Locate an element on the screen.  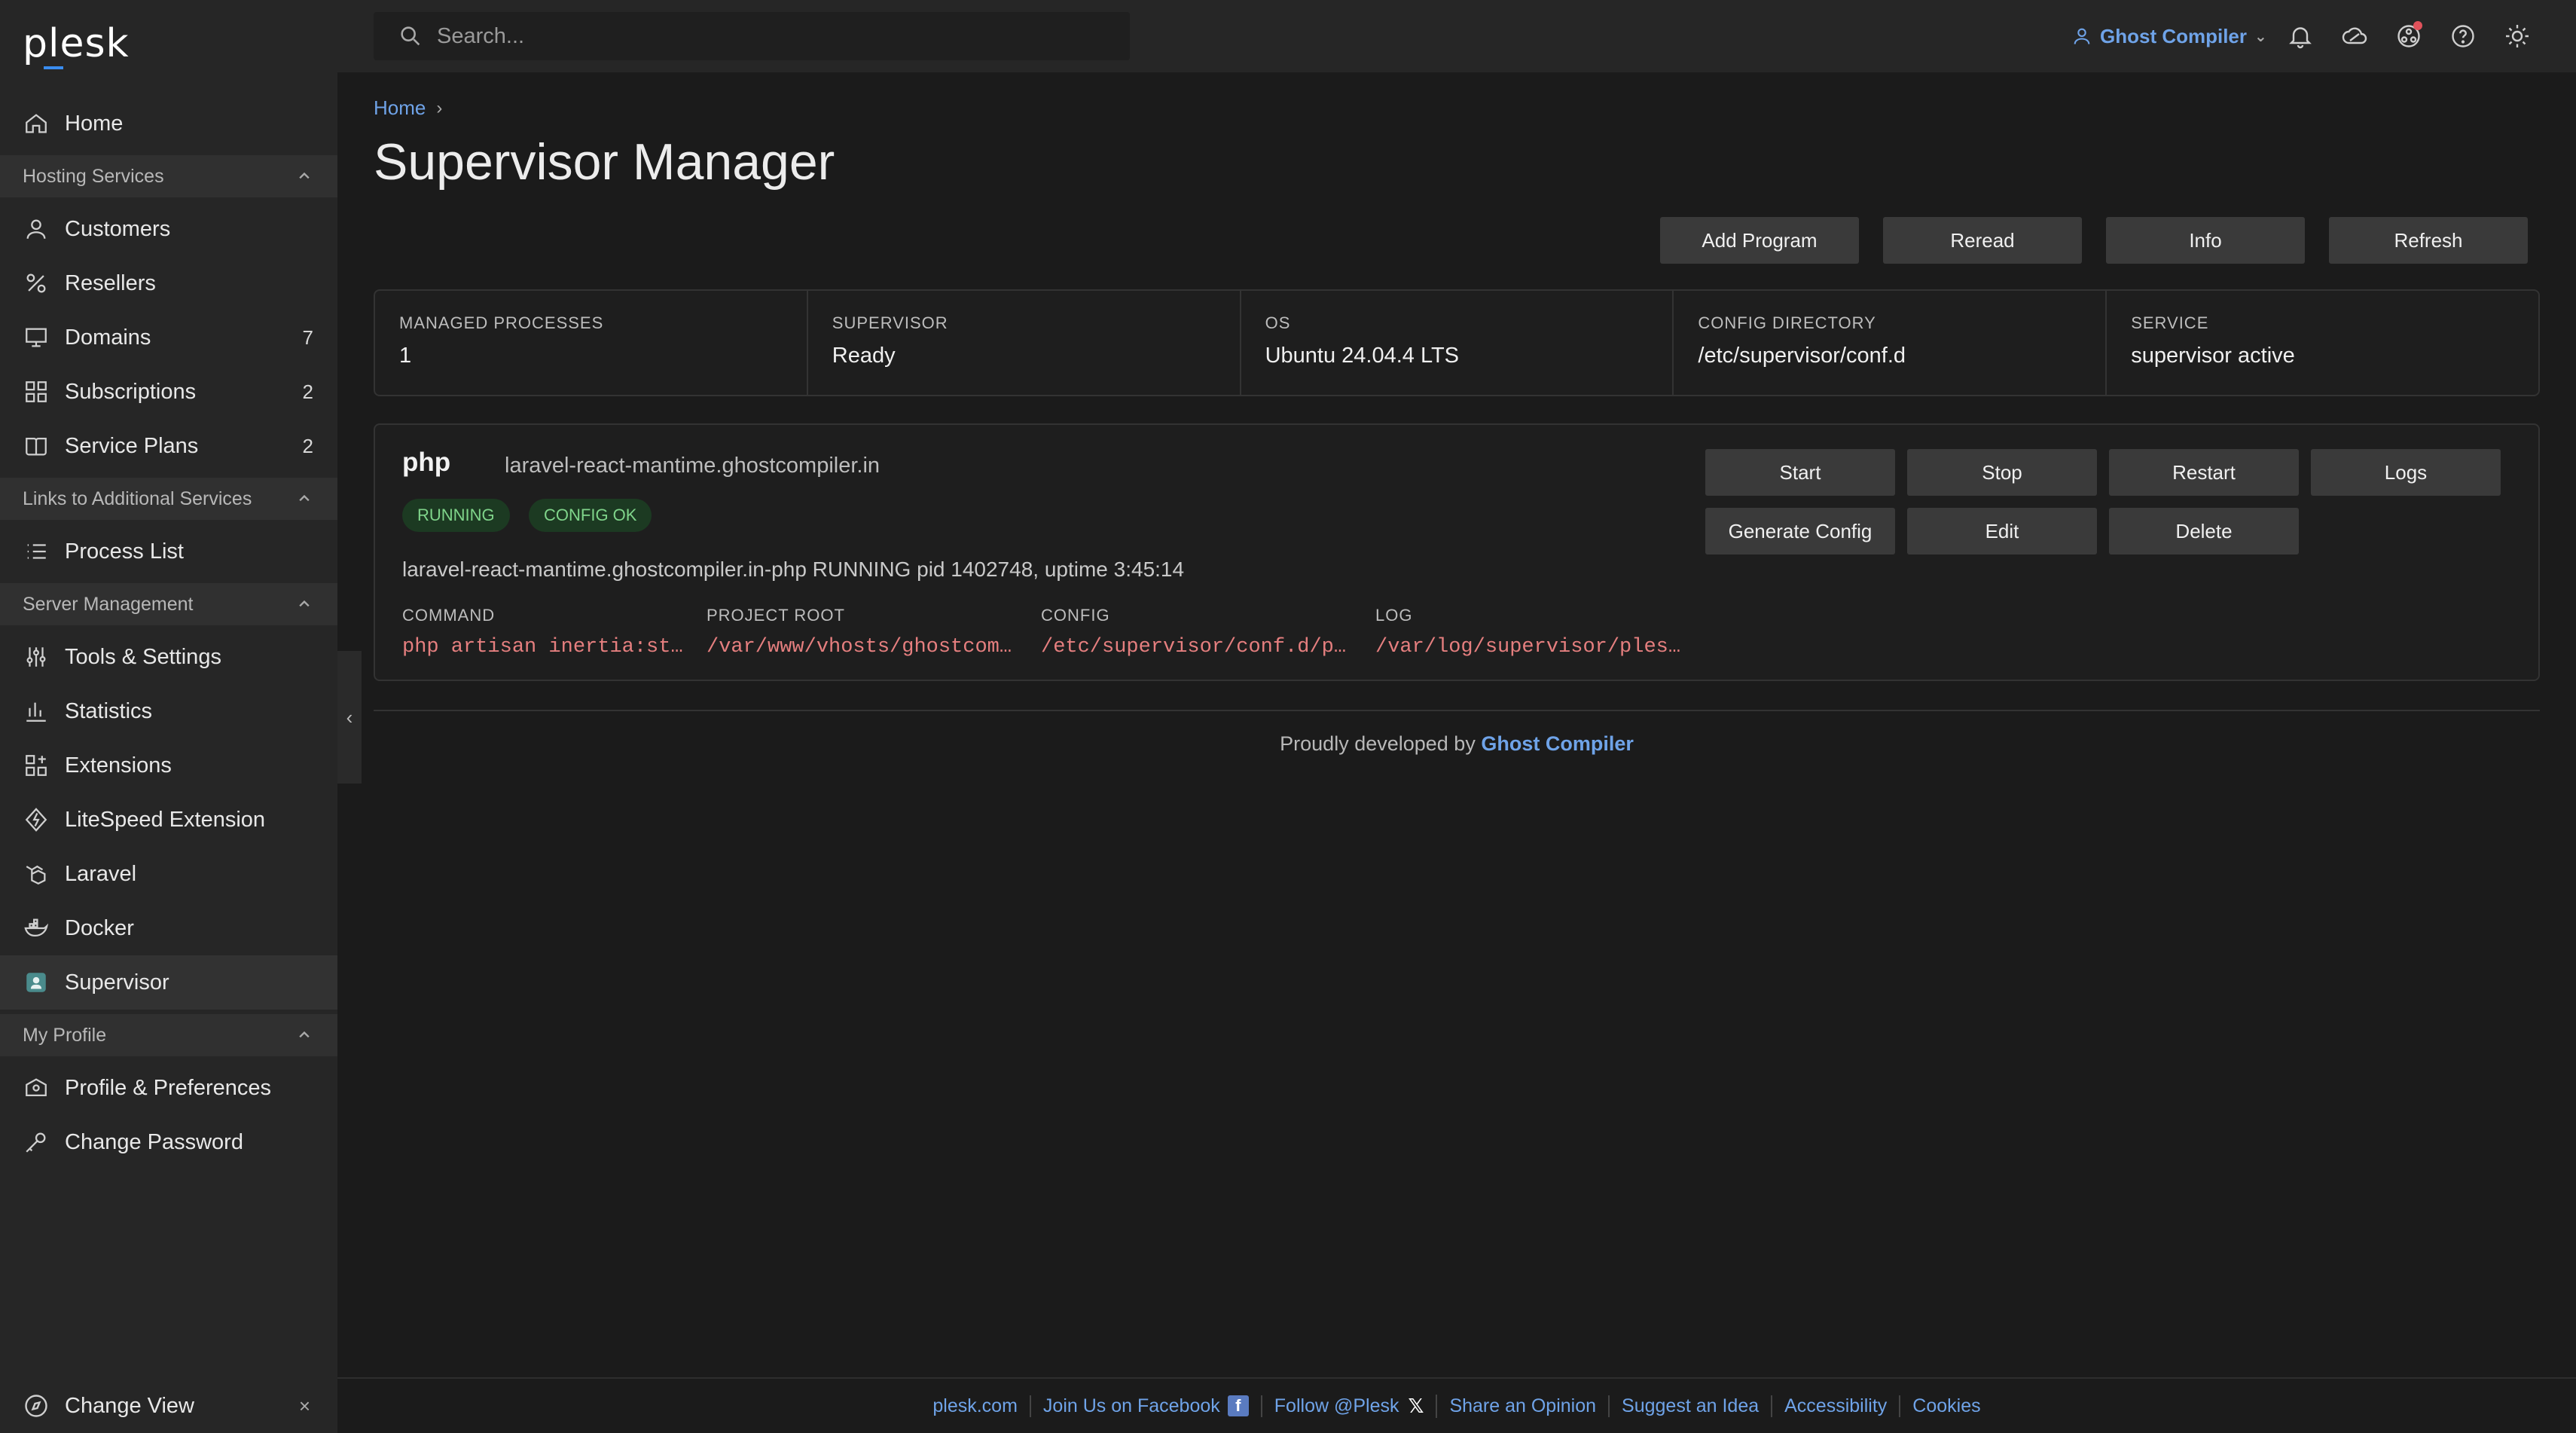
section-links-additional: Links to Additional Services is located at coordinates (169, 499).